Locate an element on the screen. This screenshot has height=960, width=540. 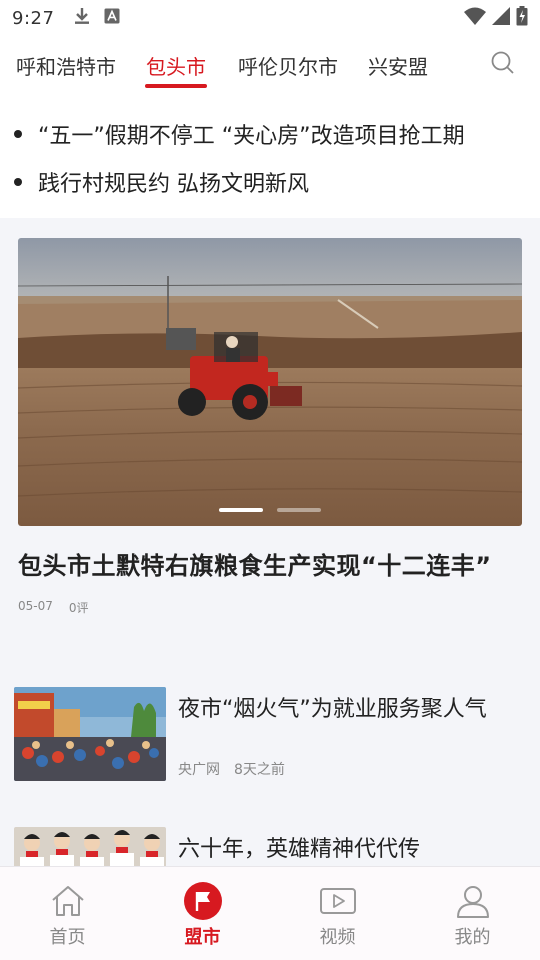
bottom-navigation: 首页 盟市 视频 我的 is located at coordinates (270, 913).